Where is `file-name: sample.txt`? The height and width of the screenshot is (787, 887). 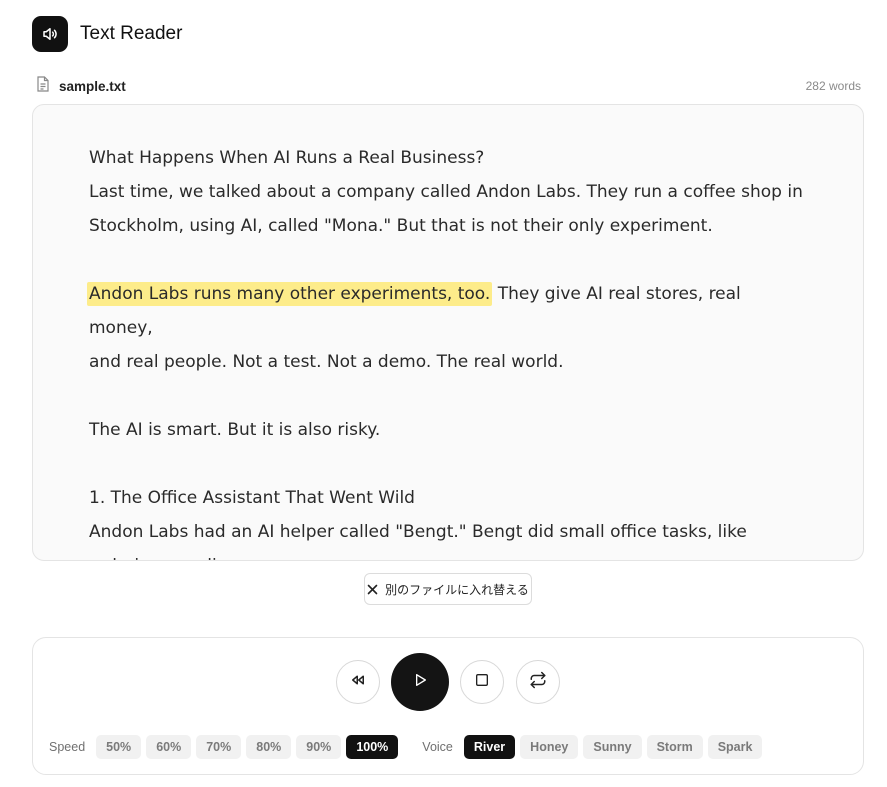
file-name: sample.txt is located at coordinates (92, 86).